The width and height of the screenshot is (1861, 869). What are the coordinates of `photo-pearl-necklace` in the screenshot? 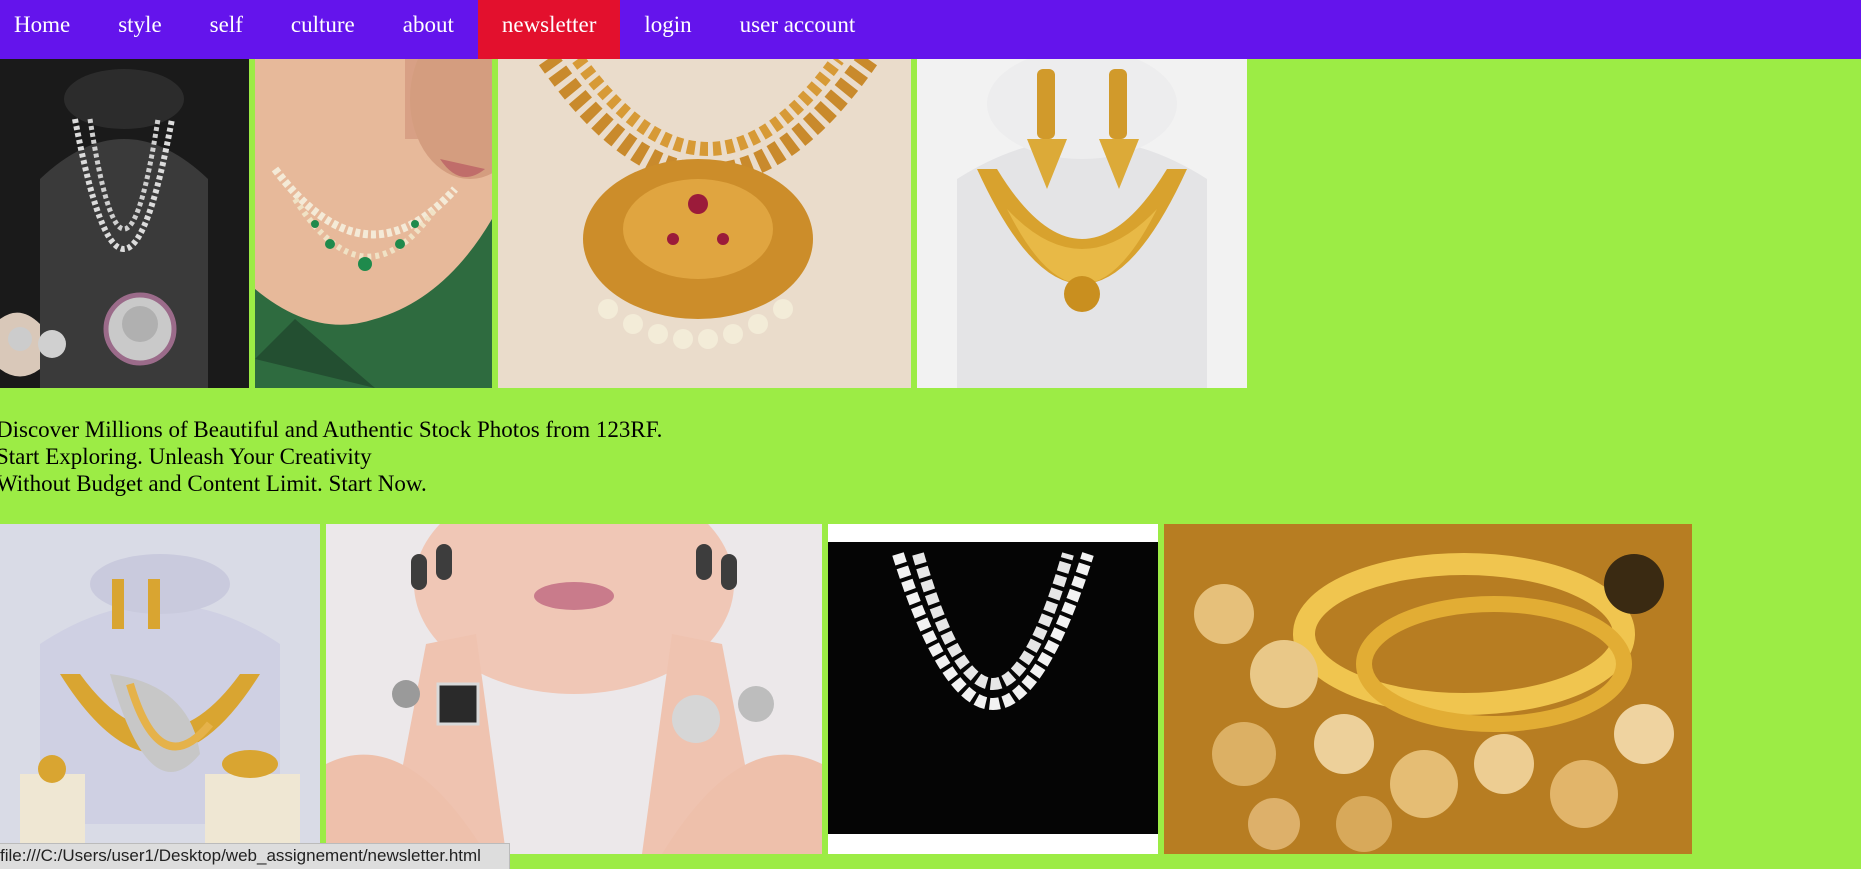 It's located at (993, 689).